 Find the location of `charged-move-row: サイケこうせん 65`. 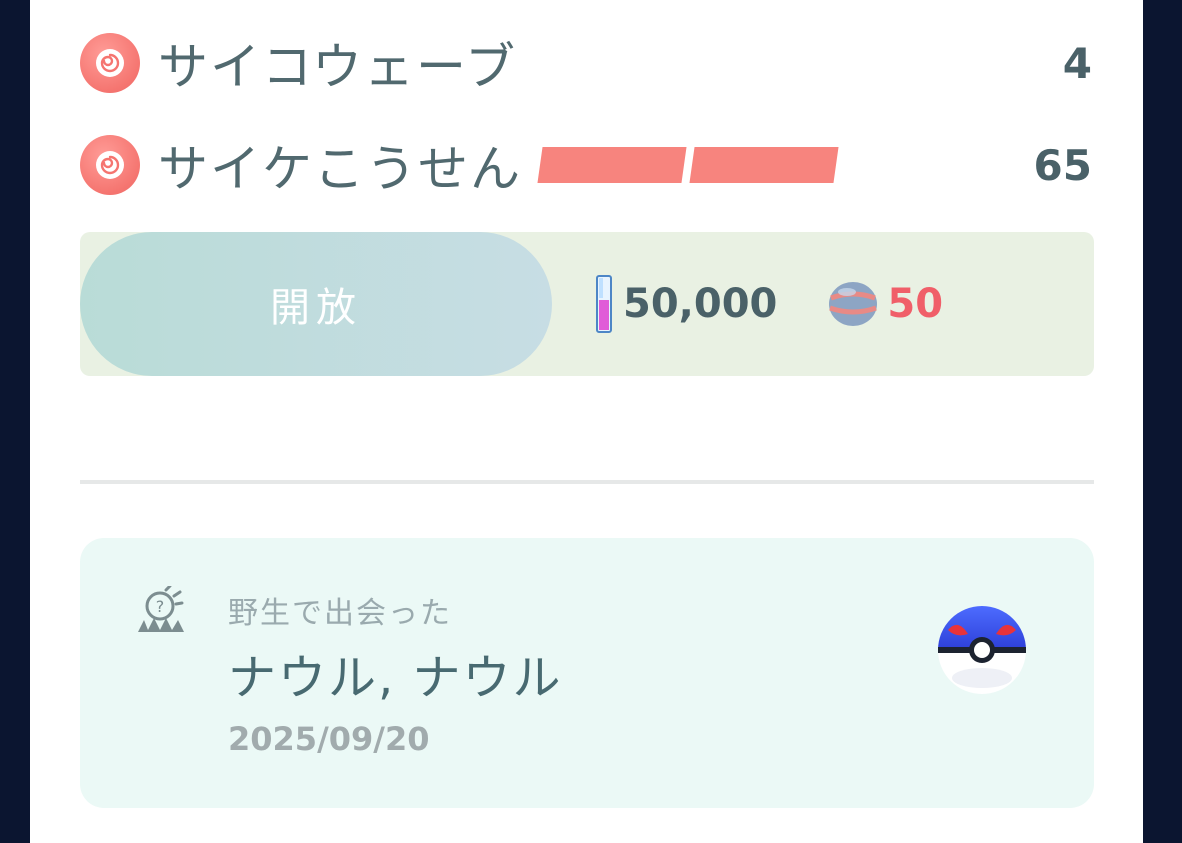

charged-move-row: サイケこうせん 65 is located at coordinates (586, 165).